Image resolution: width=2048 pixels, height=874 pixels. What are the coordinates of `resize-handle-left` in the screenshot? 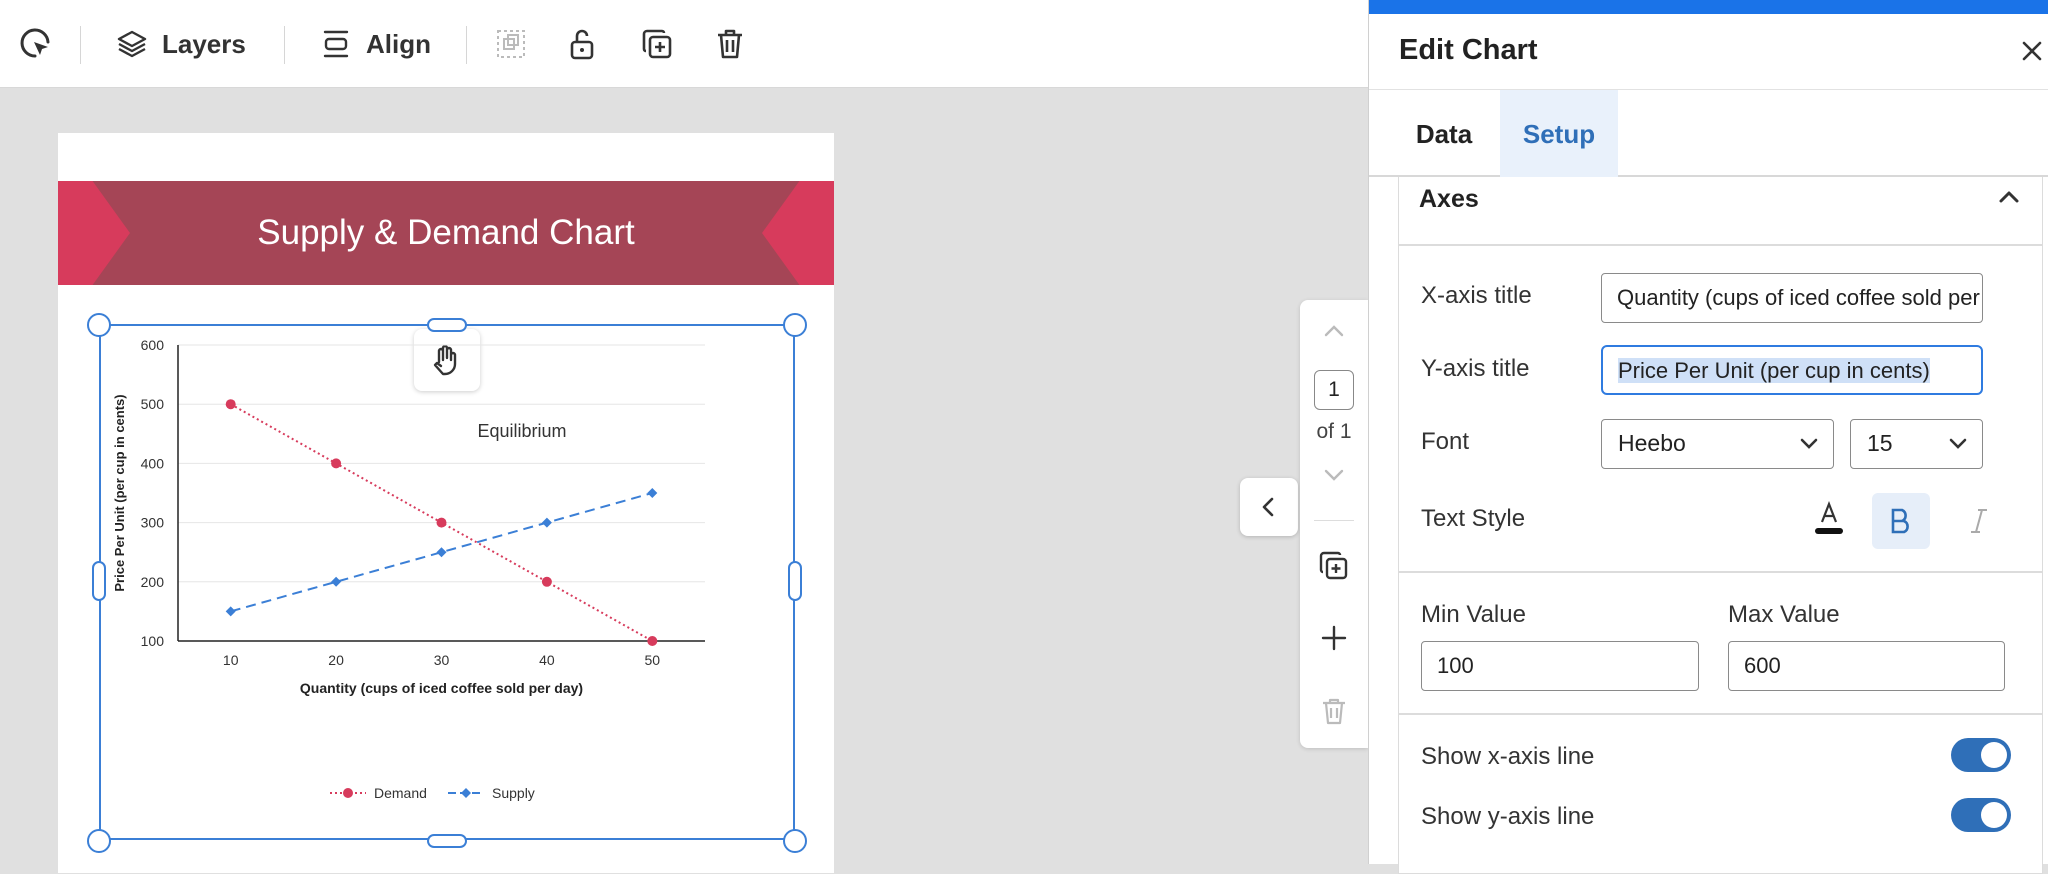 It's located at (99, 581).